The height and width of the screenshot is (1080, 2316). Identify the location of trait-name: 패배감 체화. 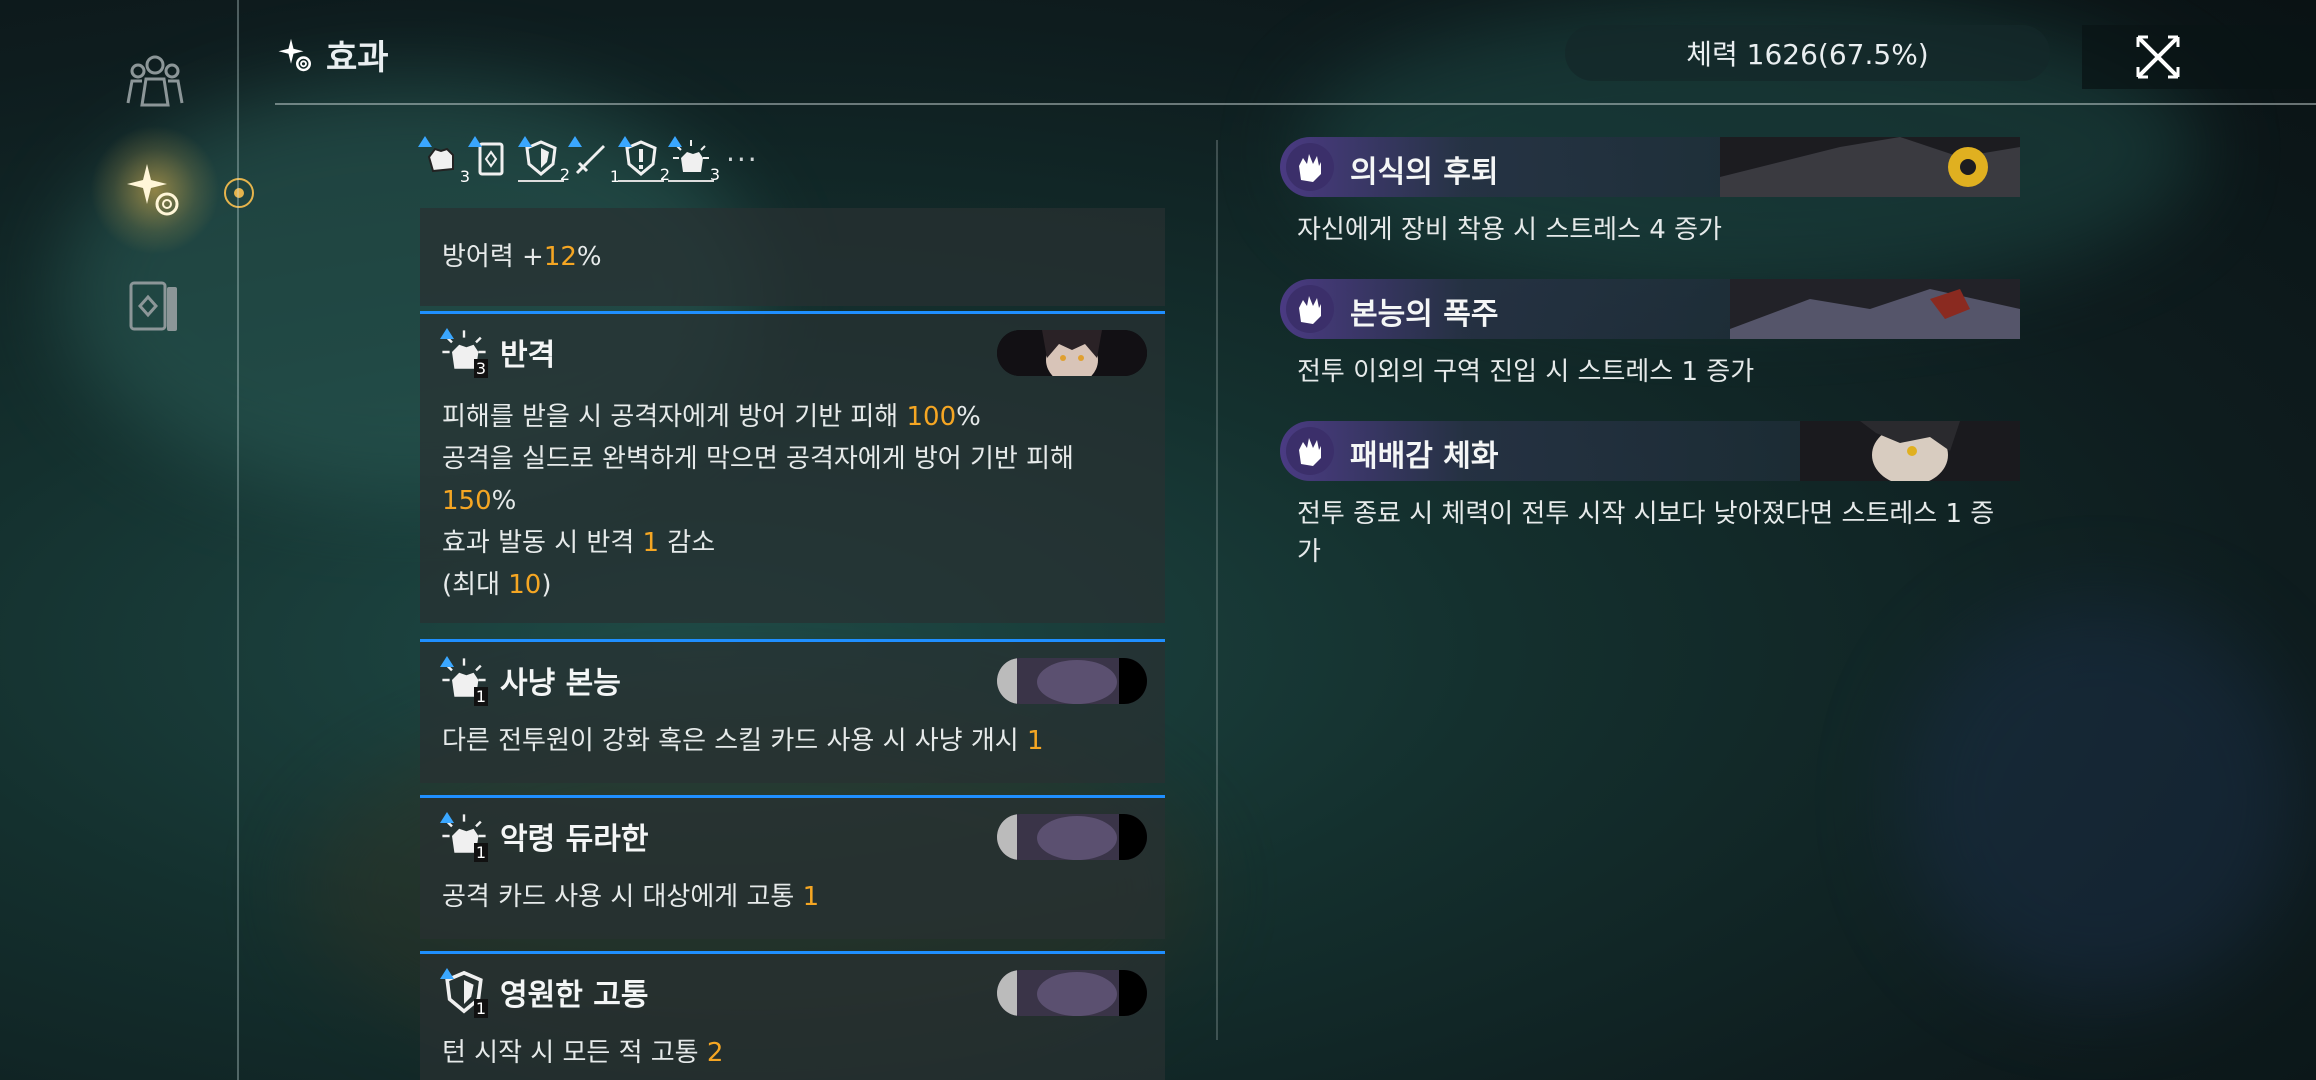
(1424, 456).